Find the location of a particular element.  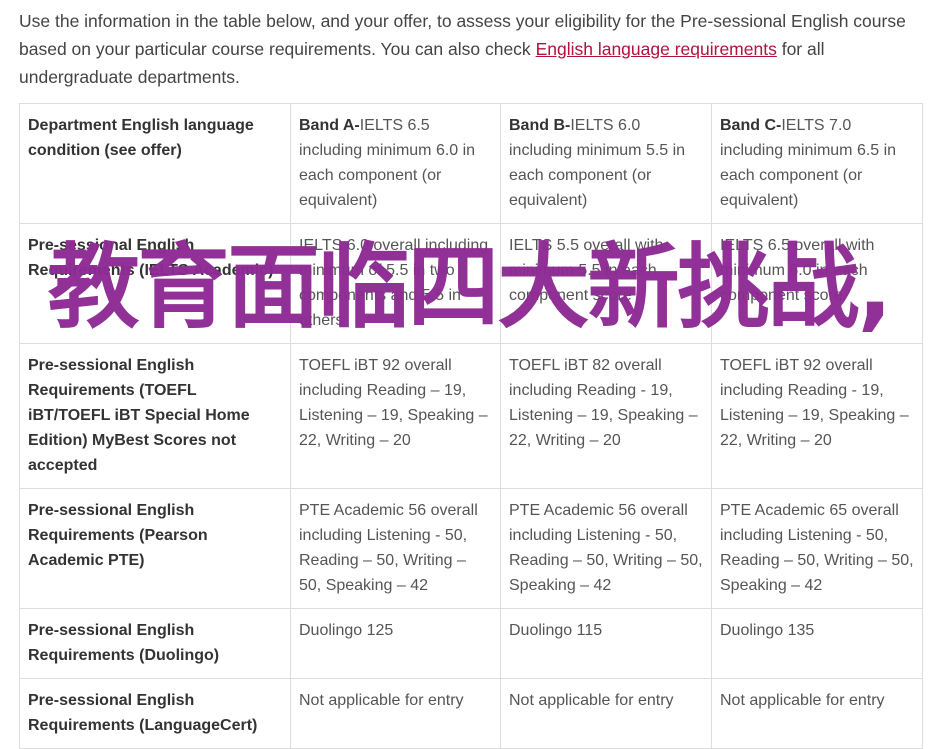

band-b-name: Band B- is located at coordinates (540, 125).